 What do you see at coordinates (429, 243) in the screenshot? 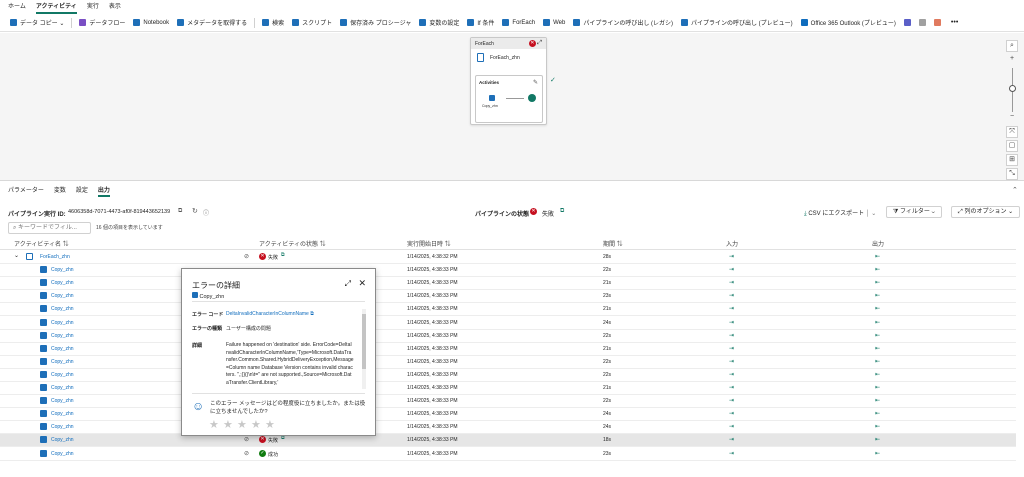
I see `col-start-time: 実行開始日時 ⇅` at bounding box center [429, 243].